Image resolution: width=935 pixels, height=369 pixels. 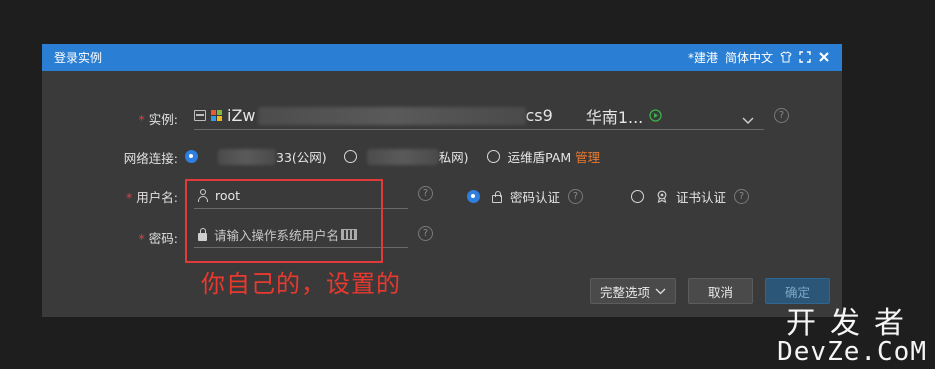 I want to click on username-help-icon: ?, so click(x=425, y=193).